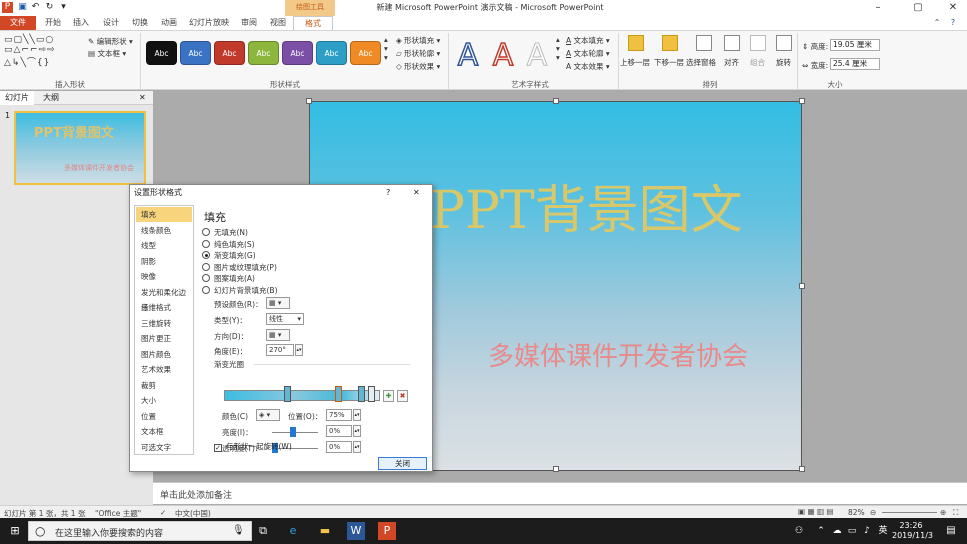  Describe the element at coordinates (618, 354) in the screenshot. I see `slide-subtitle: 多媒体课件开发者协会` at that location.